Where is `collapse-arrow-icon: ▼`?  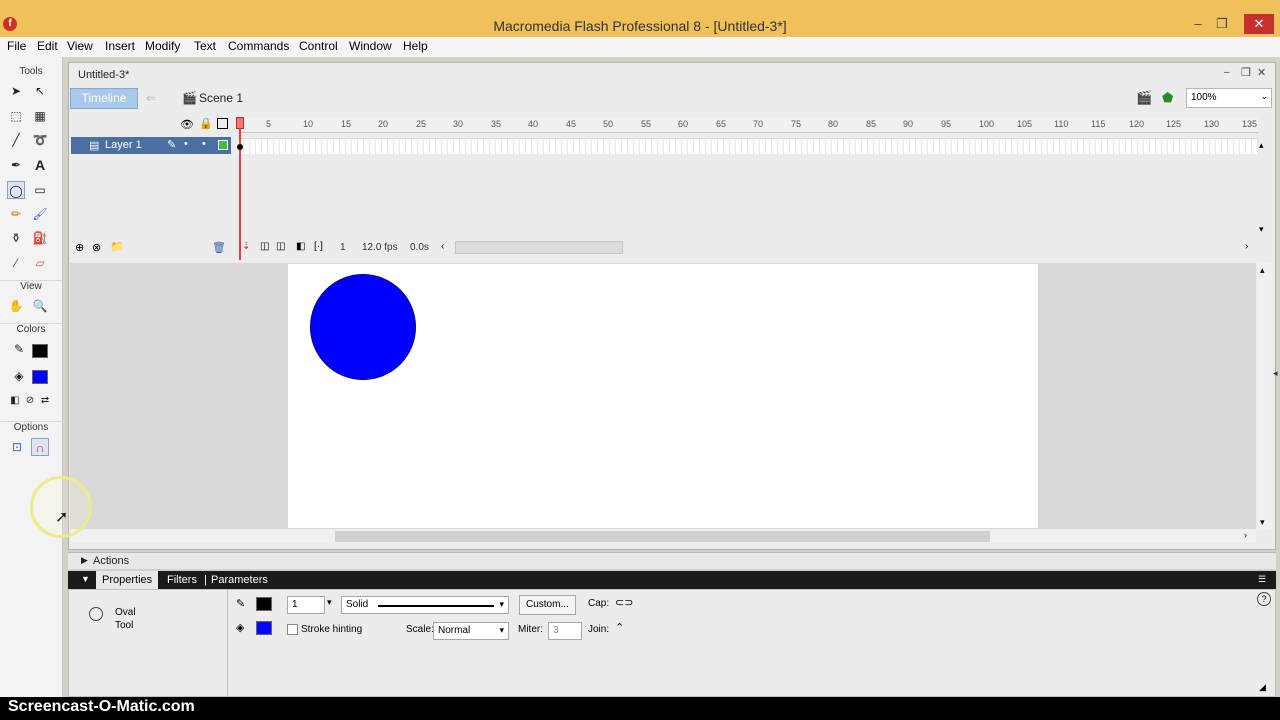
collapse-arrow-icon: ▼ is located at coordinates (85, 579).